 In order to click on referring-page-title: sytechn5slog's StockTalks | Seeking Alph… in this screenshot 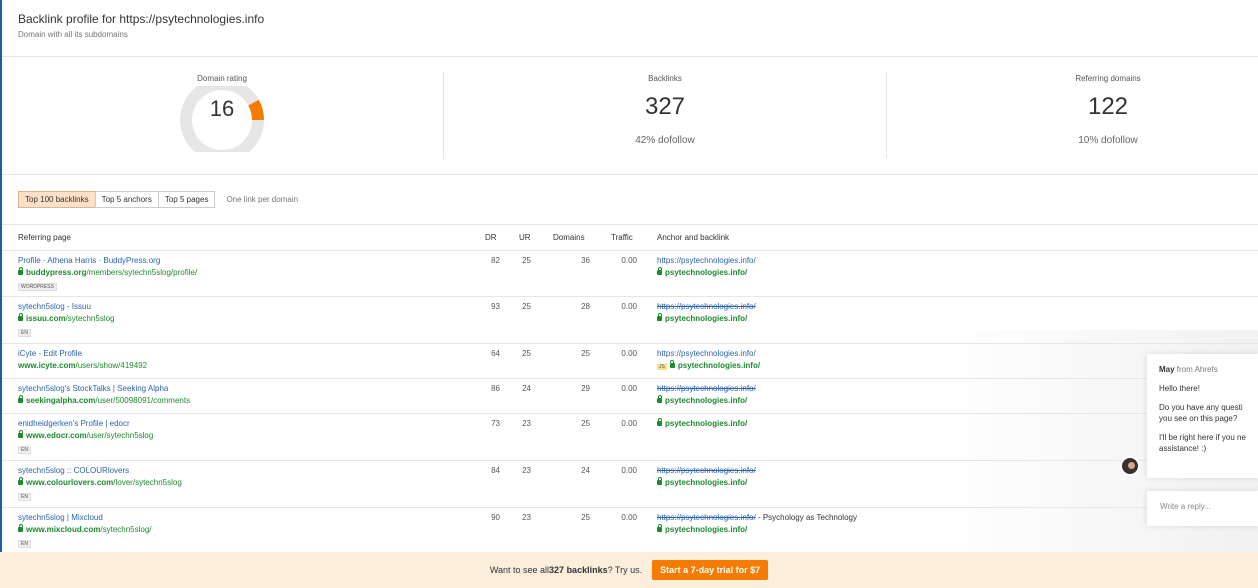, I will do `click(93, 388)`.